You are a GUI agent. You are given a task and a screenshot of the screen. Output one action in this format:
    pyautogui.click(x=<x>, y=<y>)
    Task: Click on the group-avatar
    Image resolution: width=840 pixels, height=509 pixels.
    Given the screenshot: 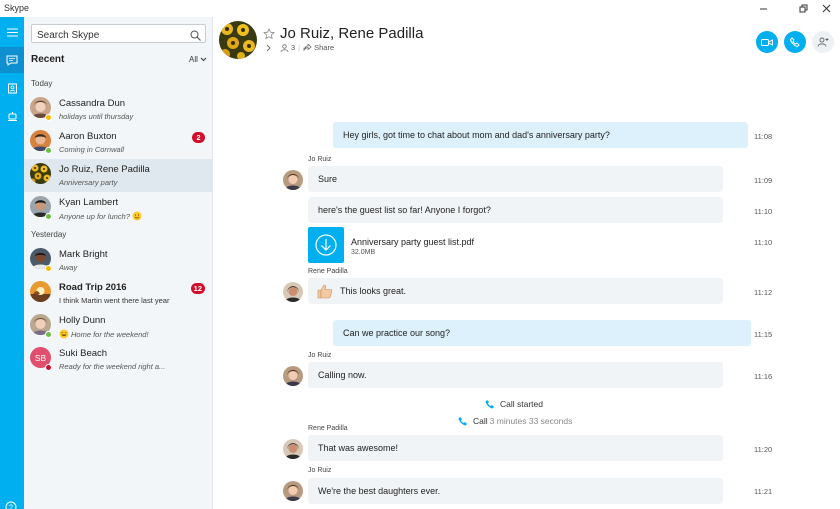 What is the action you would take?
    pyautogui.click(x=40, y=173)
    